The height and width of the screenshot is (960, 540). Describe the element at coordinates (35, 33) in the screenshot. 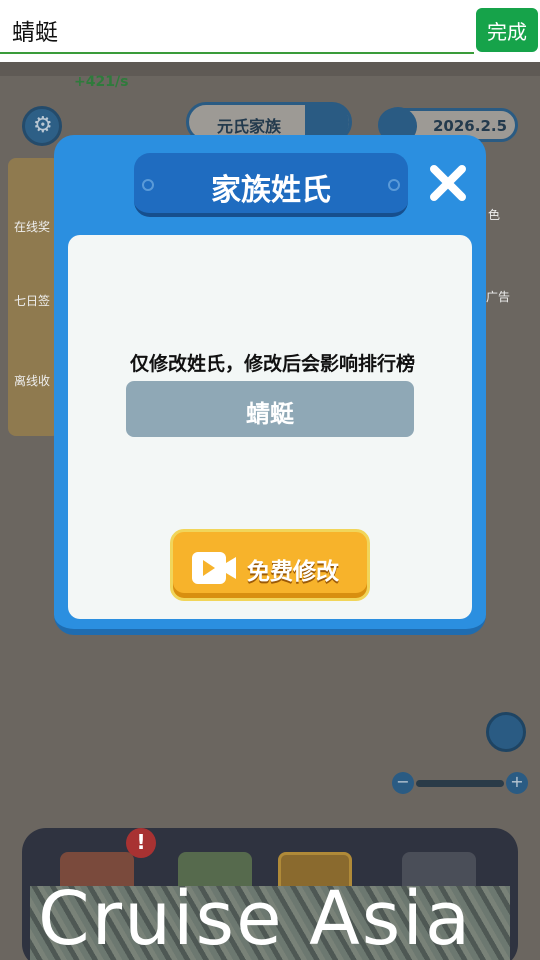

I see `name-input-value: 蜻蜓` at that location.